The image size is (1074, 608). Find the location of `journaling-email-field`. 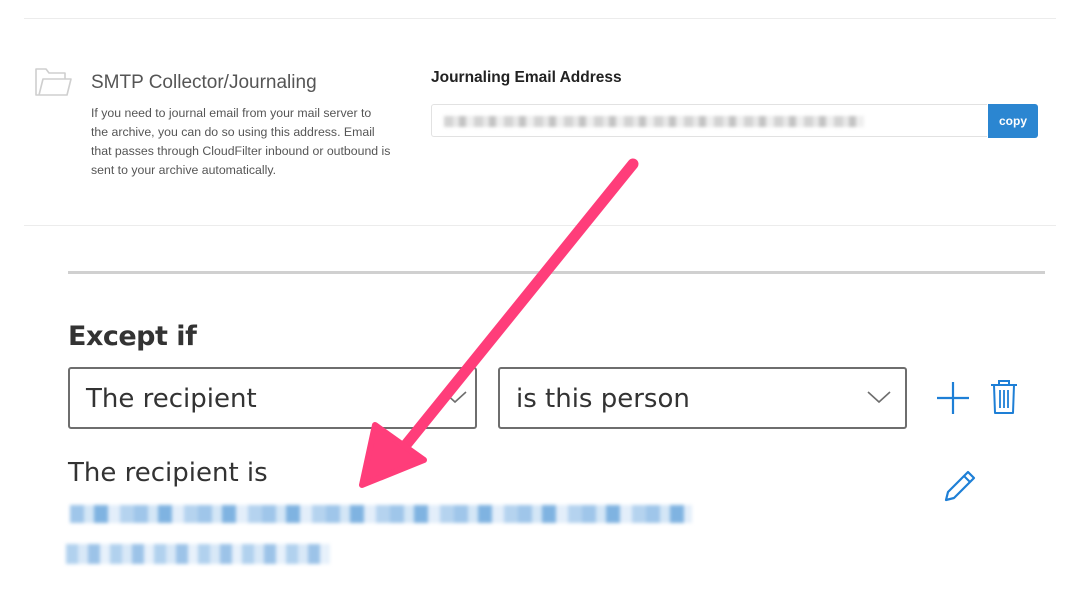

journaling-email-field is located at coordinates (709, 120).